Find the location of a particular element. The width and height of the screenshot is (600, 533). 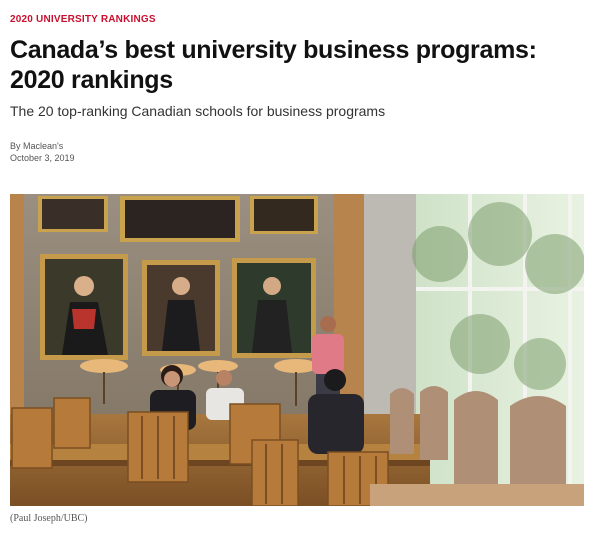

byline-prefix: By is located at coordinates (17, 146).